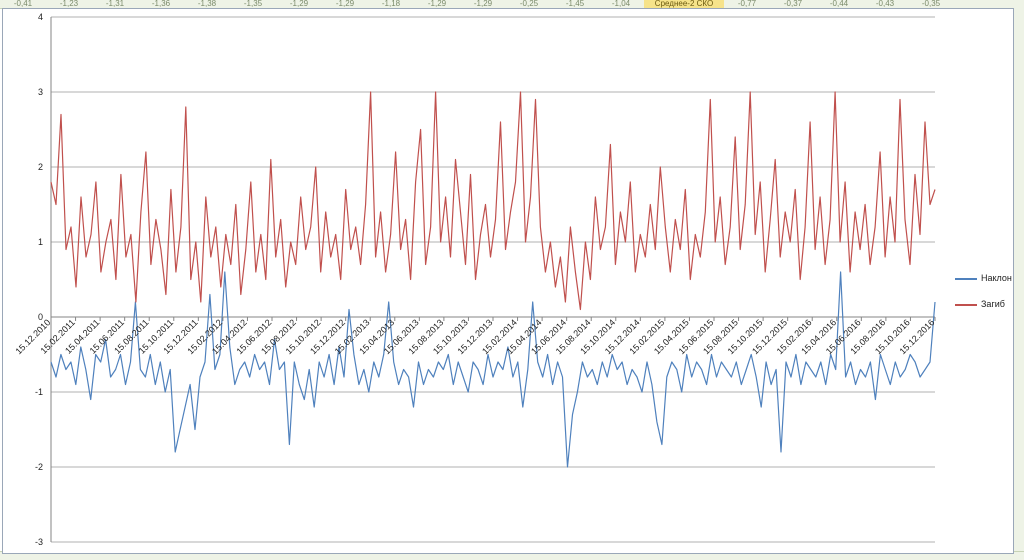 The image size is (1024, 560). I want to click on sheet-cell: -1,45, so click(575, 4).